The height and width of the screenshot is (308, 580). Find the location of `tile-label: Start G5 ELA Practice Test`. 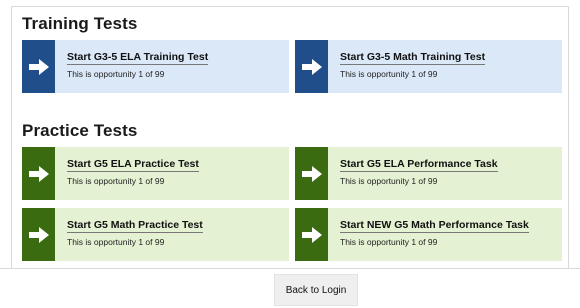

tile-label: Start G5 ELA Practice Test is located at coordinates (133, 165).